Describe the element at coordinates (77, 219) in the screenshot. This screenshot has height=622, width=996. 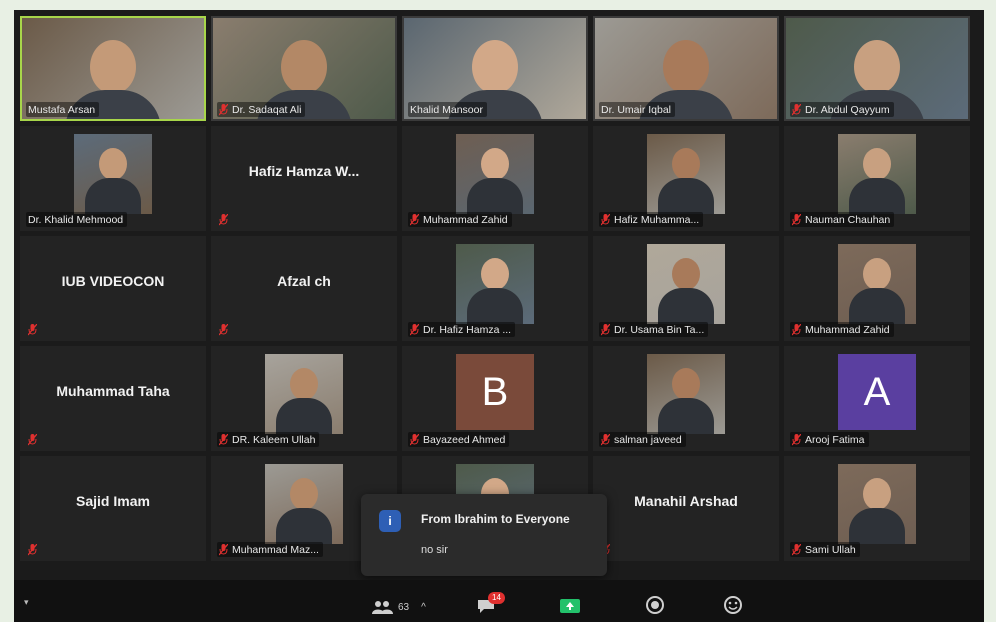
I see `participant-name-label: Dr. Khalid Mehmood` at that location.